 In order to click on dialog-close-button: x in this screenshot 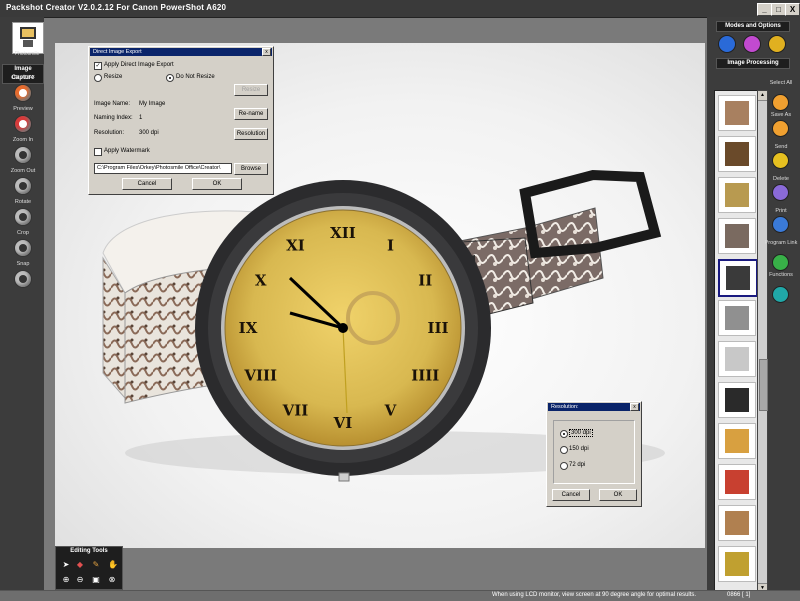, I will do `click(266, 52)`.